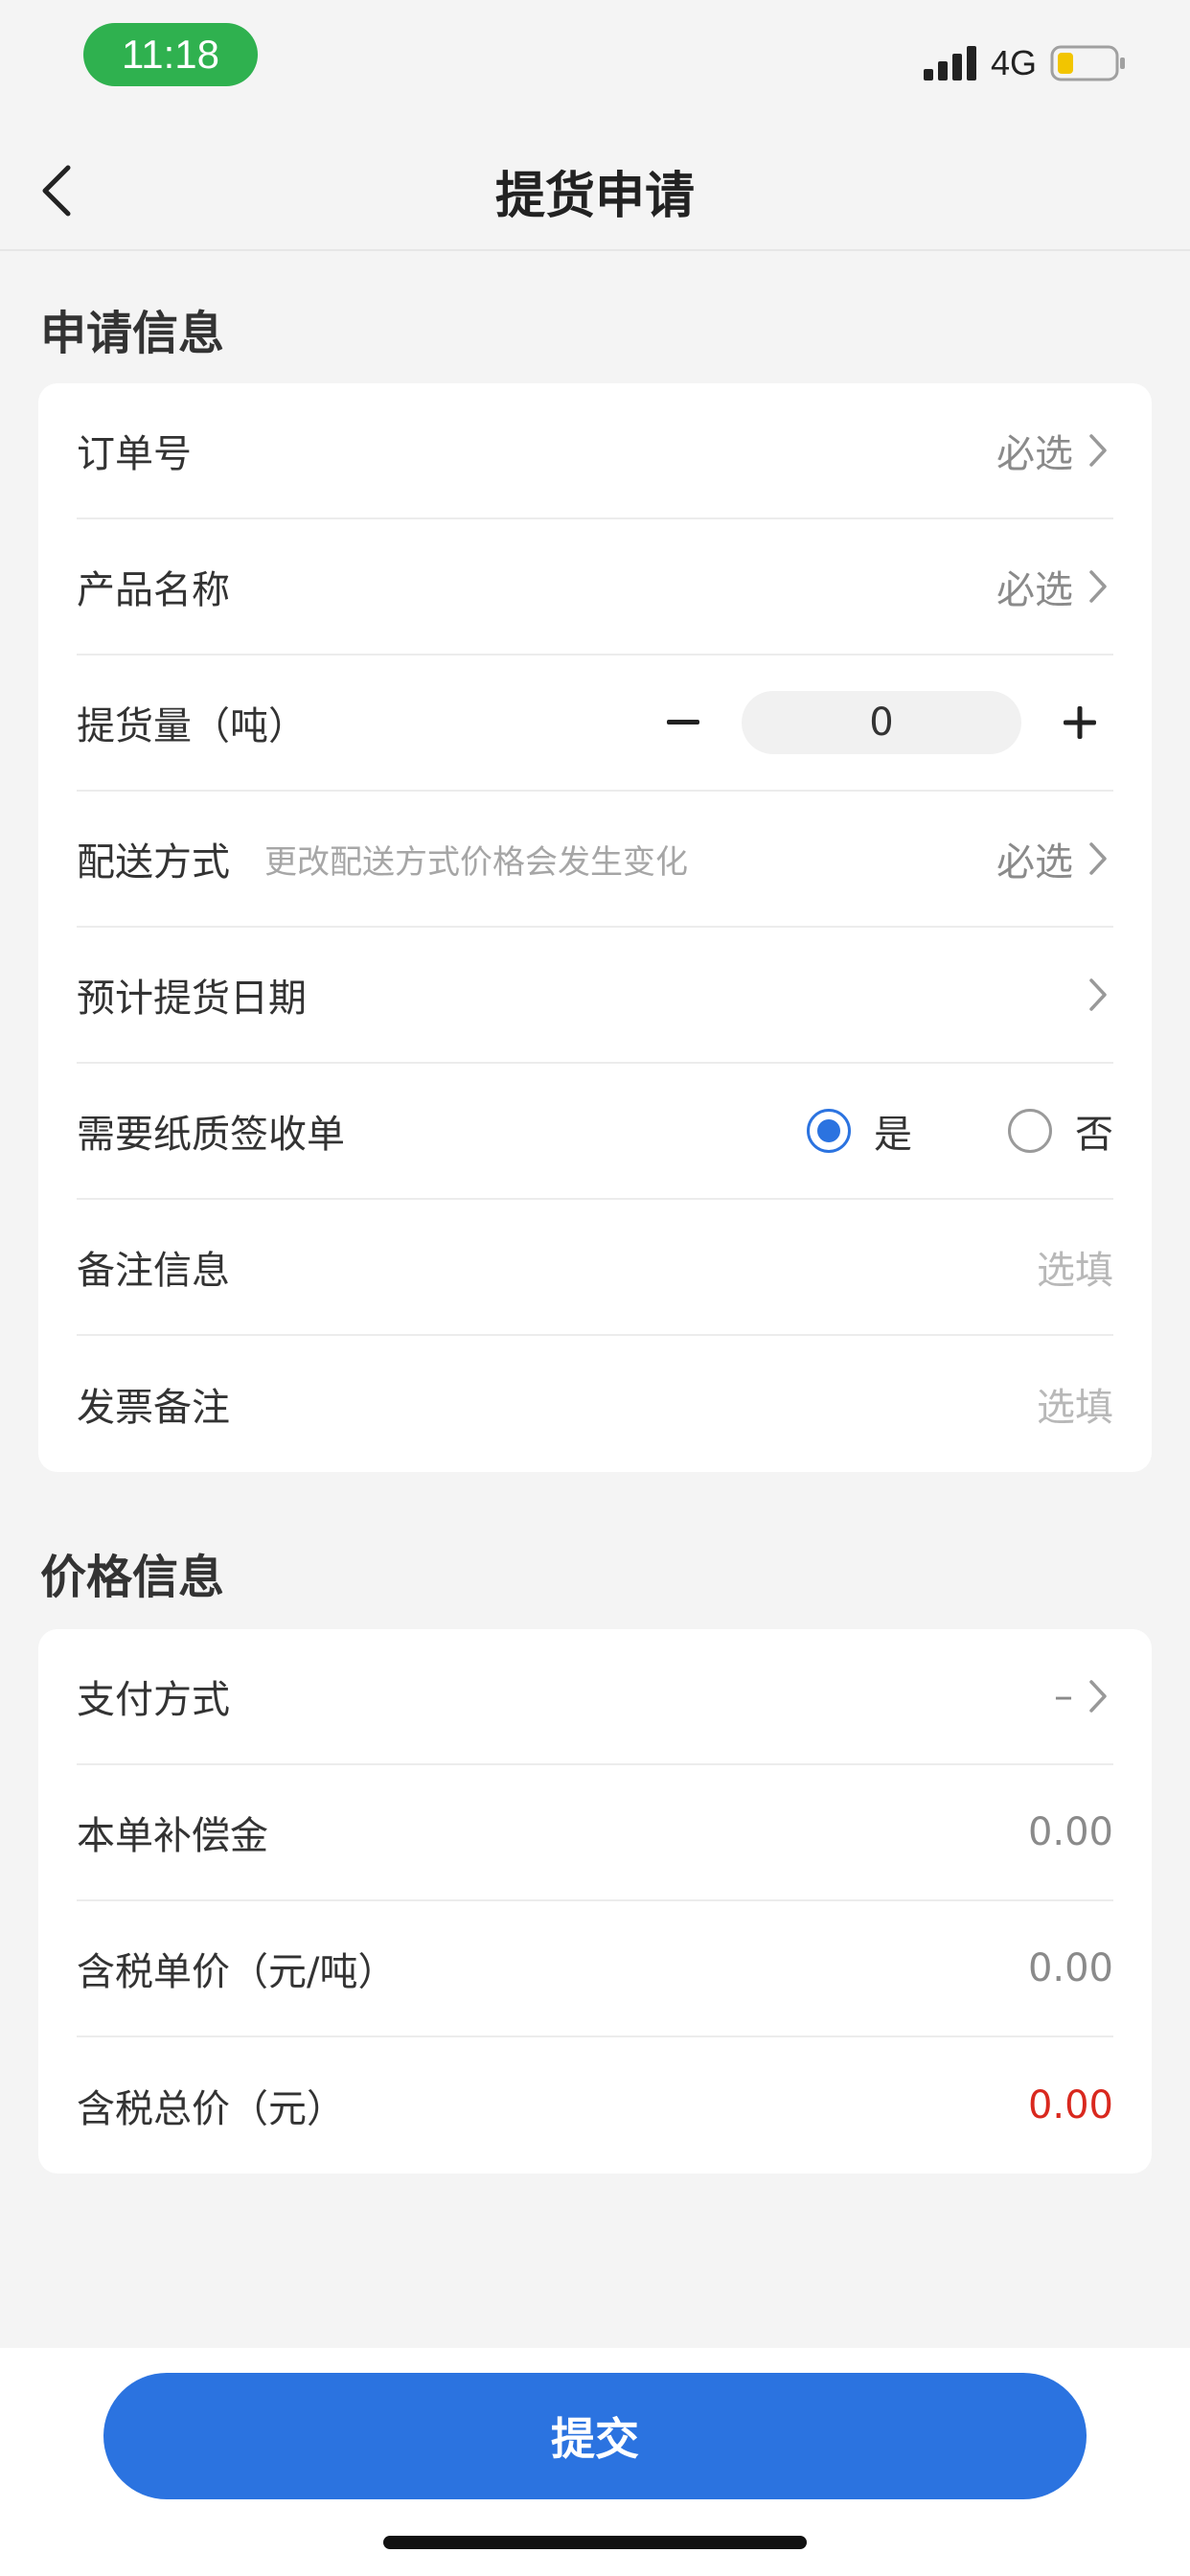 Image resolution: width=1190 pixels, height=2576 pixels. What do you see at coordinates (960, 1131) in the screenshot?
I see `paper-receipt-radio-group: 是 否` at bounding box center [960, 1131].